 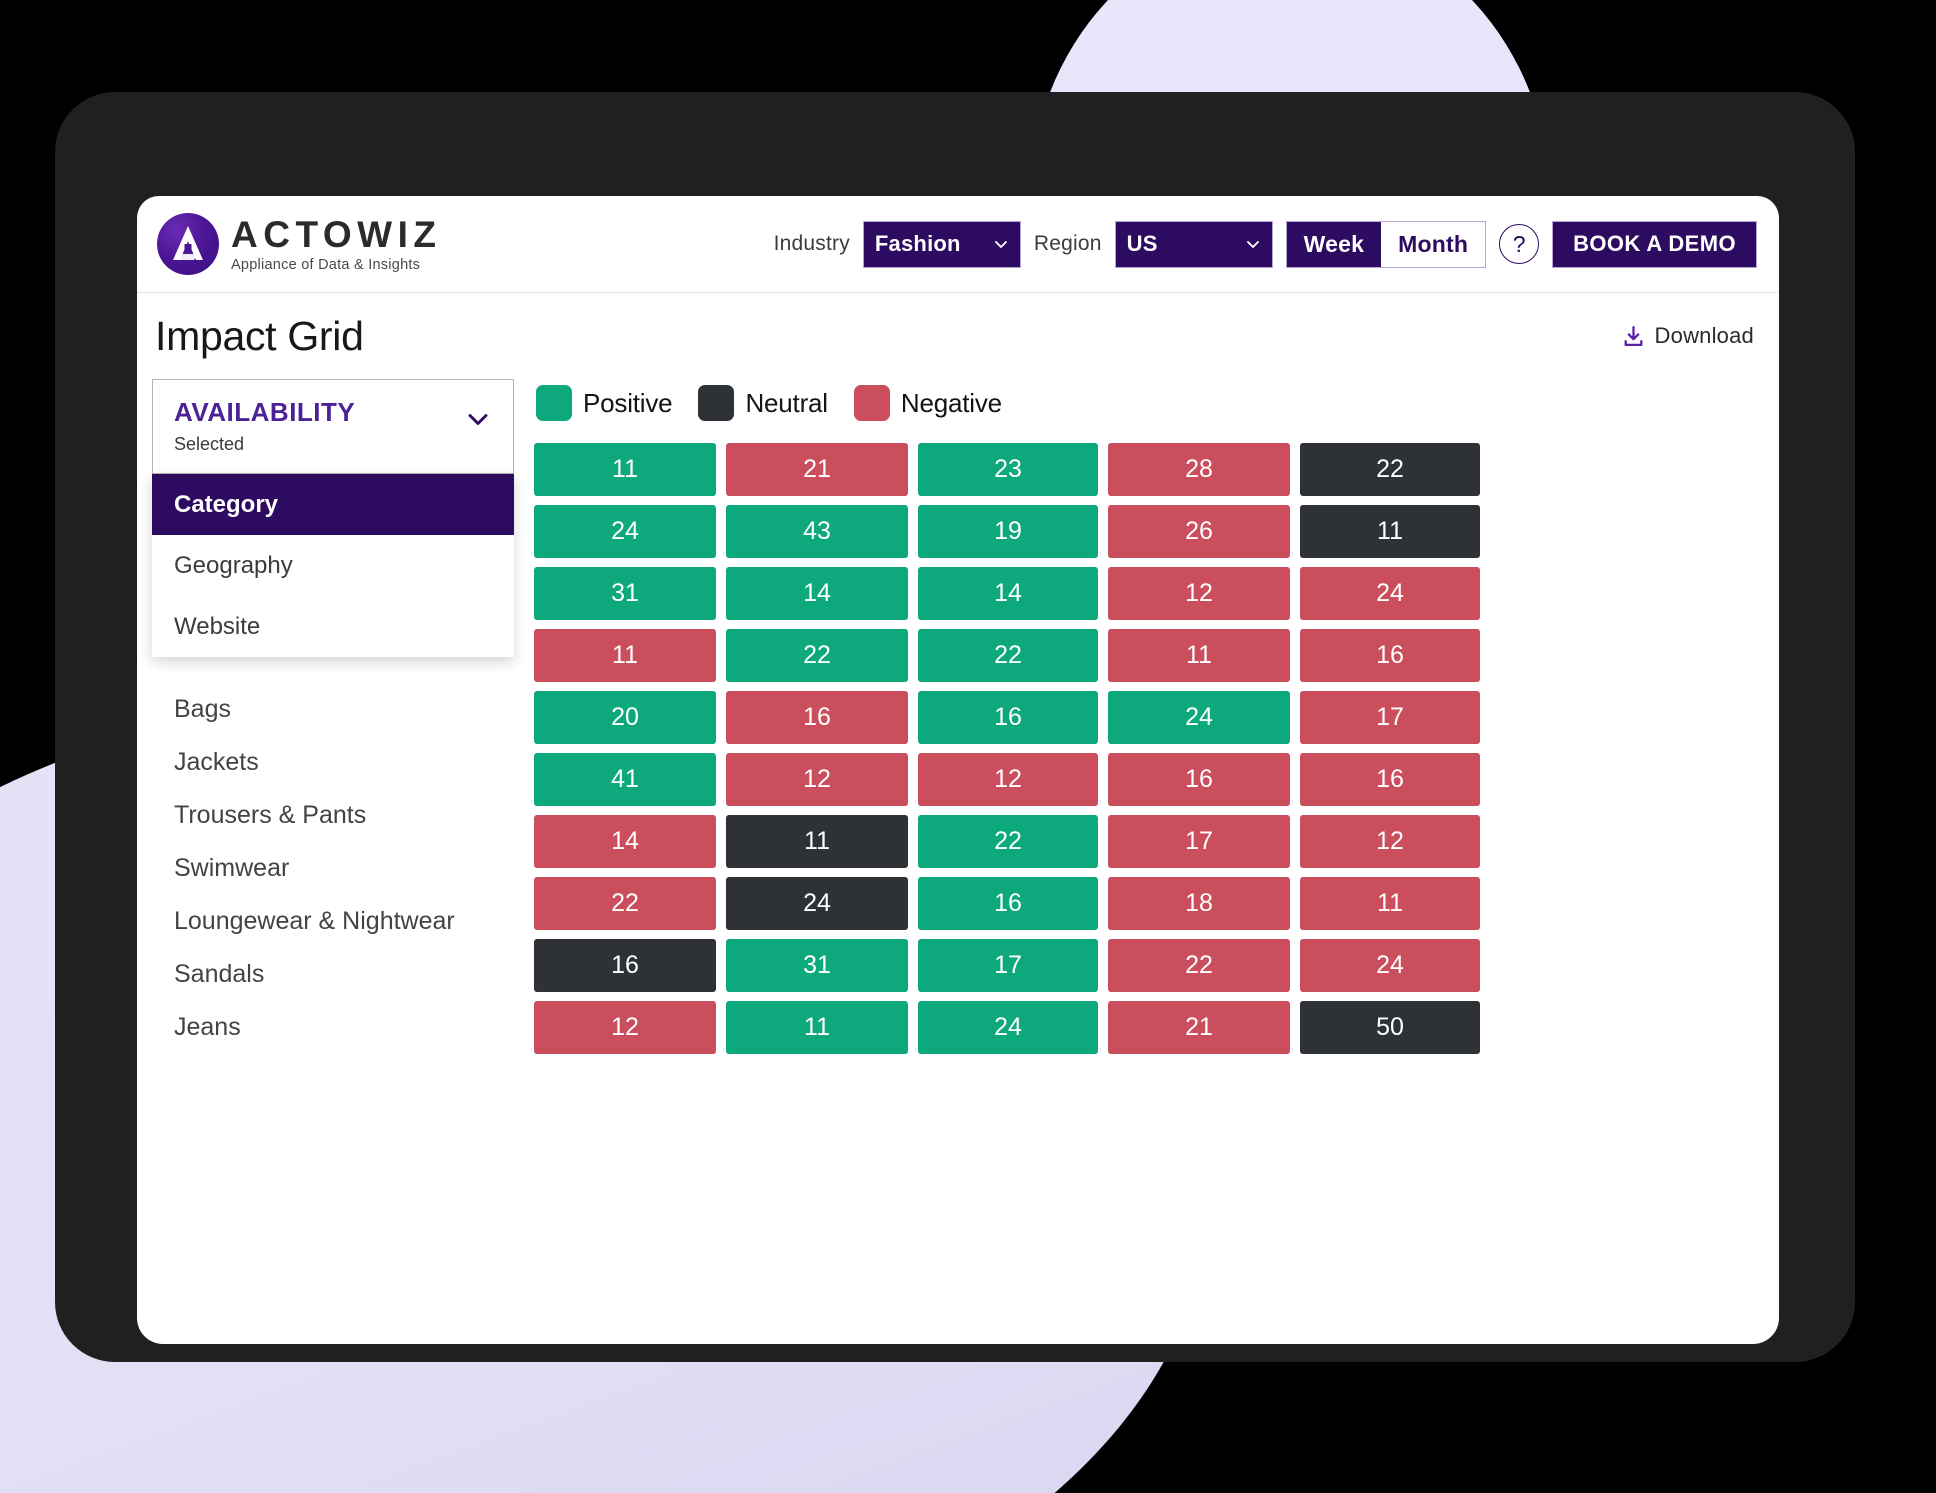 I want to click on period-month-button: Month, so click(x=1433, y=244).